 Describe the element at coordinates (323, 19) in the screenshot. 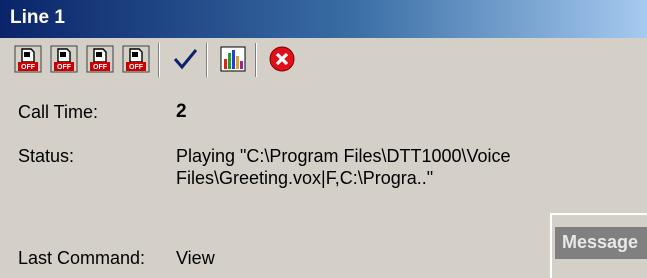

I see `title-bar: Line 1` at that location.